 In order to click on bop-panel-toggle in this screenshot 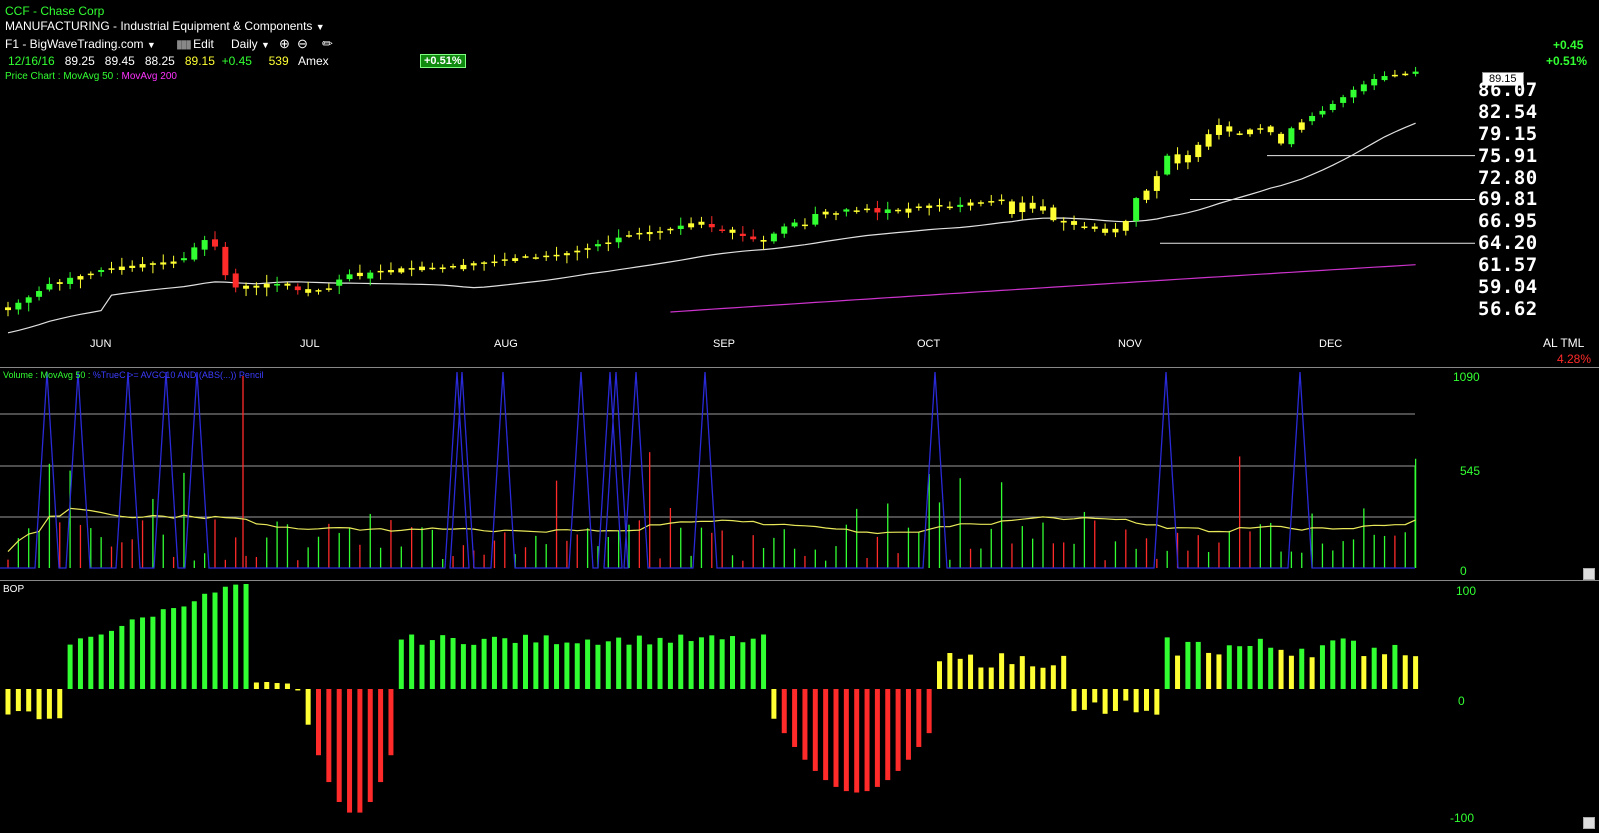, I will do `click(1589, 823)`.